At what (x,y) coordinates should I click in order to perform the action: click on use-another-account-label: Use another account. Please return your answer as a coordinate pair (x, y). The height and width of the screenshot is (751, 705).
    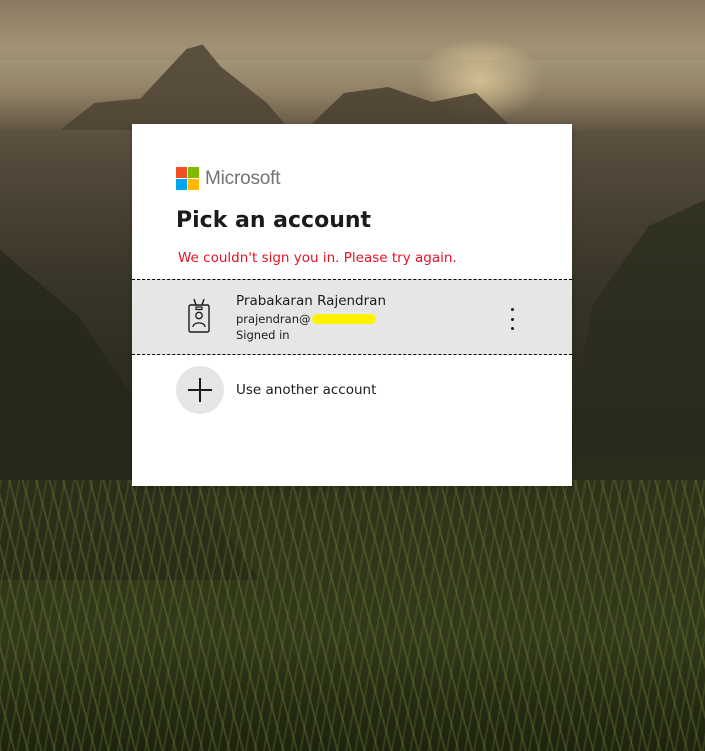
    Looking at the image, I should click on (306, 390).